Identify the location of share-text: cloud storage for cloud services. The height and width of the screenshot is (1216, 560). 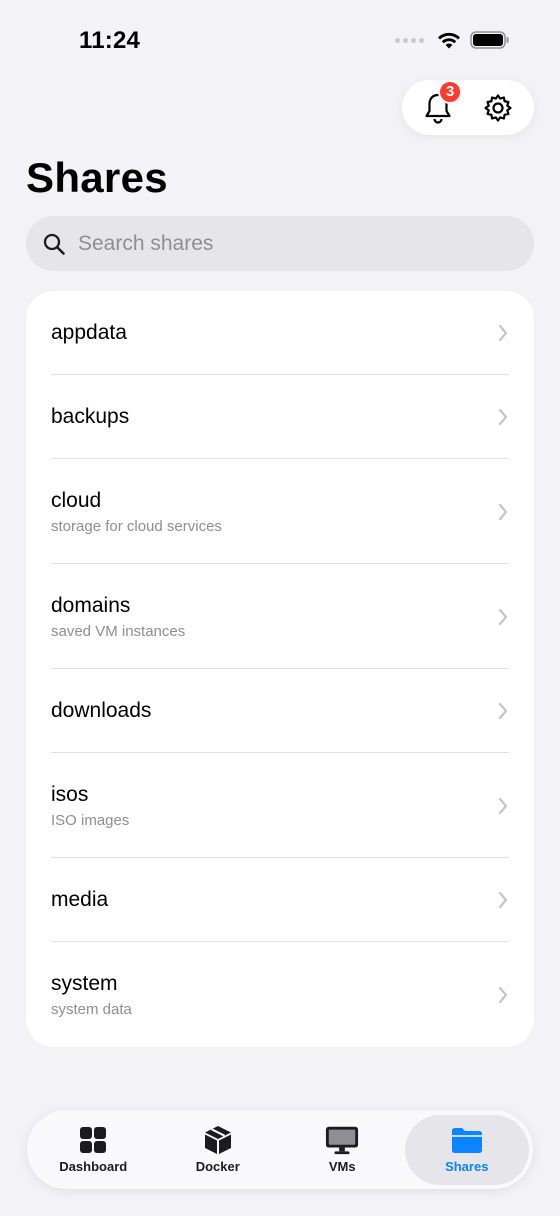
(274, 512).